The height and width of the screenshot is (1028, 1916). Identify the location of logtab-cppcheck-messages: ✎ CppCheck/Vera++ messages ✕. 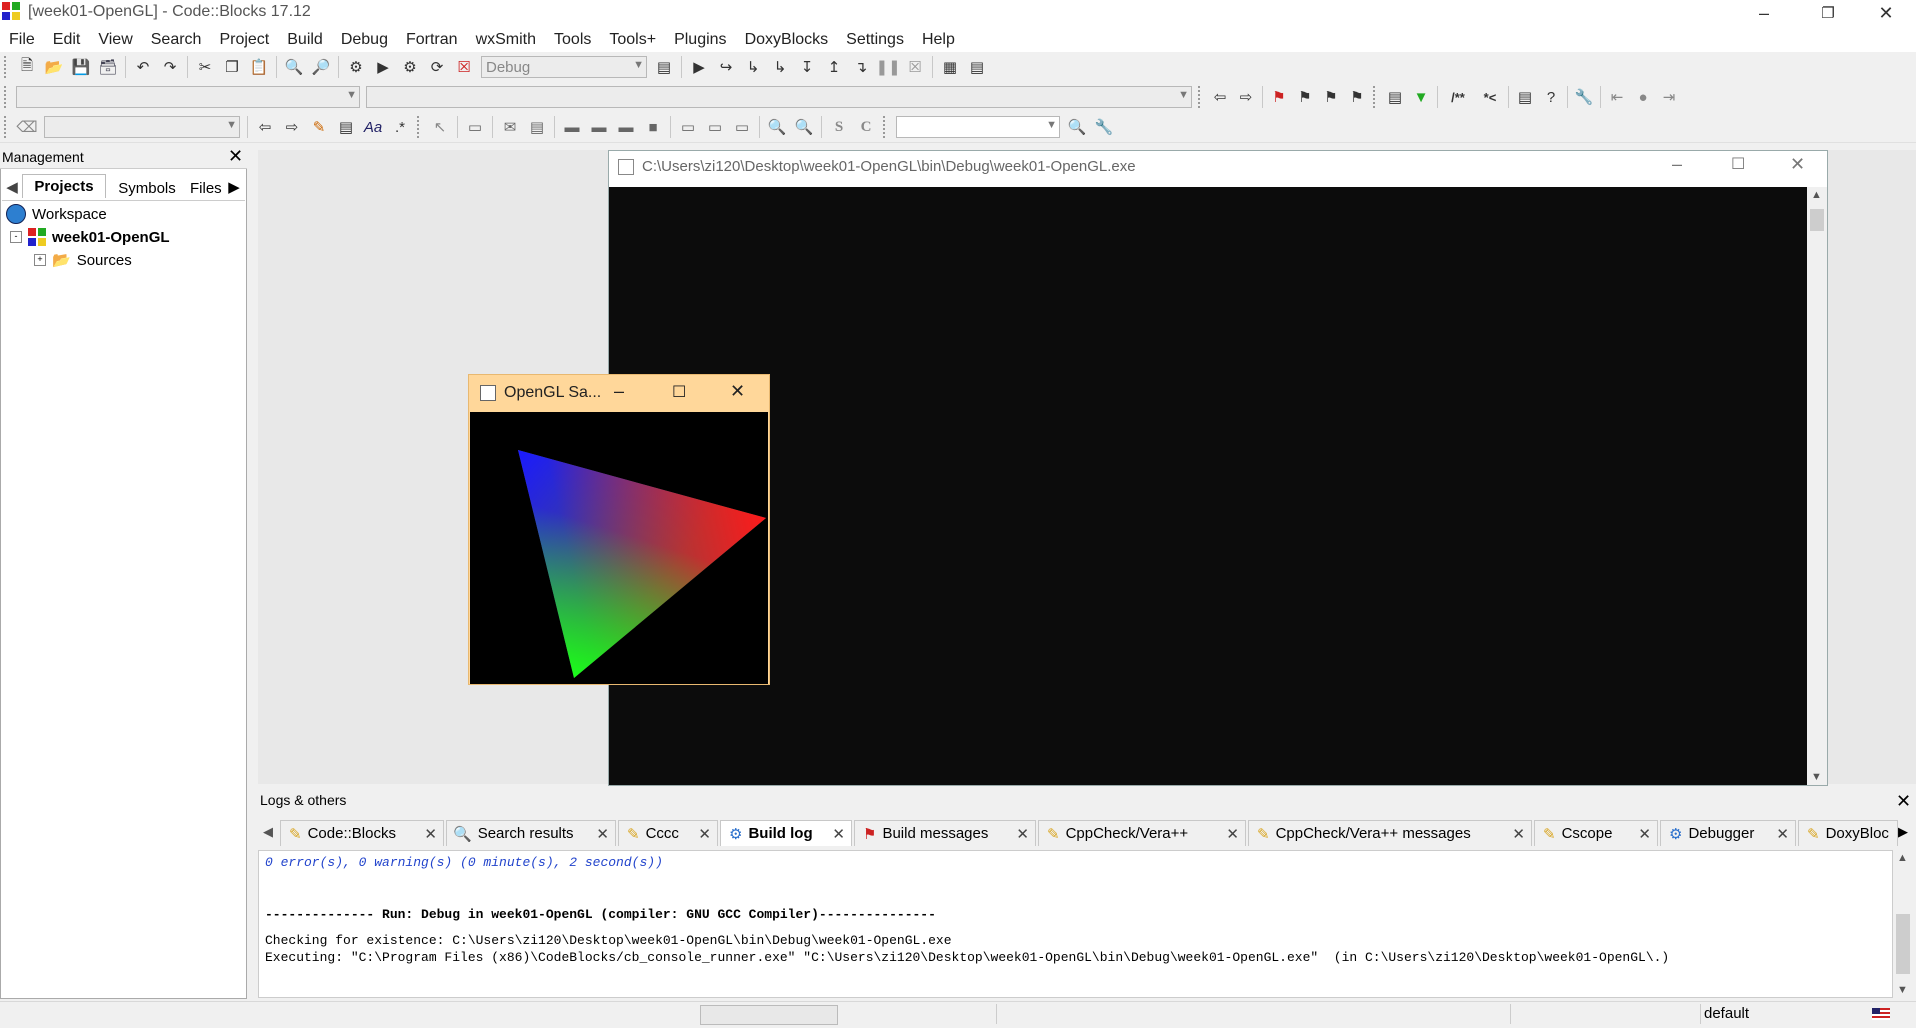
(1390, 833).